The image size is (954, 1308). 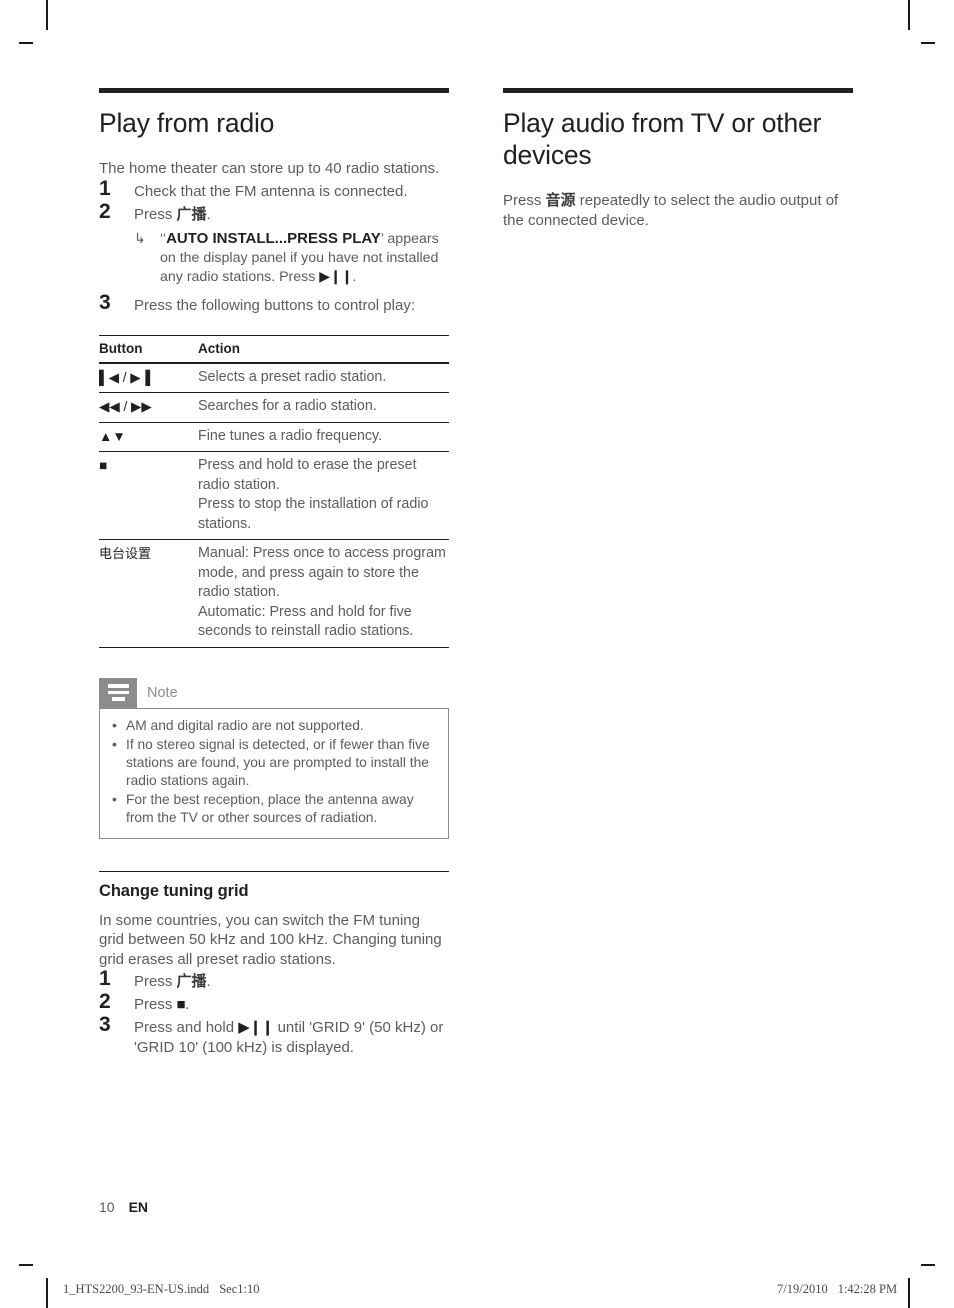 What do you see at coordinates (26, 43) in the screenshot?
I see `crop-mark-top-left-horizontal` at bounding box center [26, 43].